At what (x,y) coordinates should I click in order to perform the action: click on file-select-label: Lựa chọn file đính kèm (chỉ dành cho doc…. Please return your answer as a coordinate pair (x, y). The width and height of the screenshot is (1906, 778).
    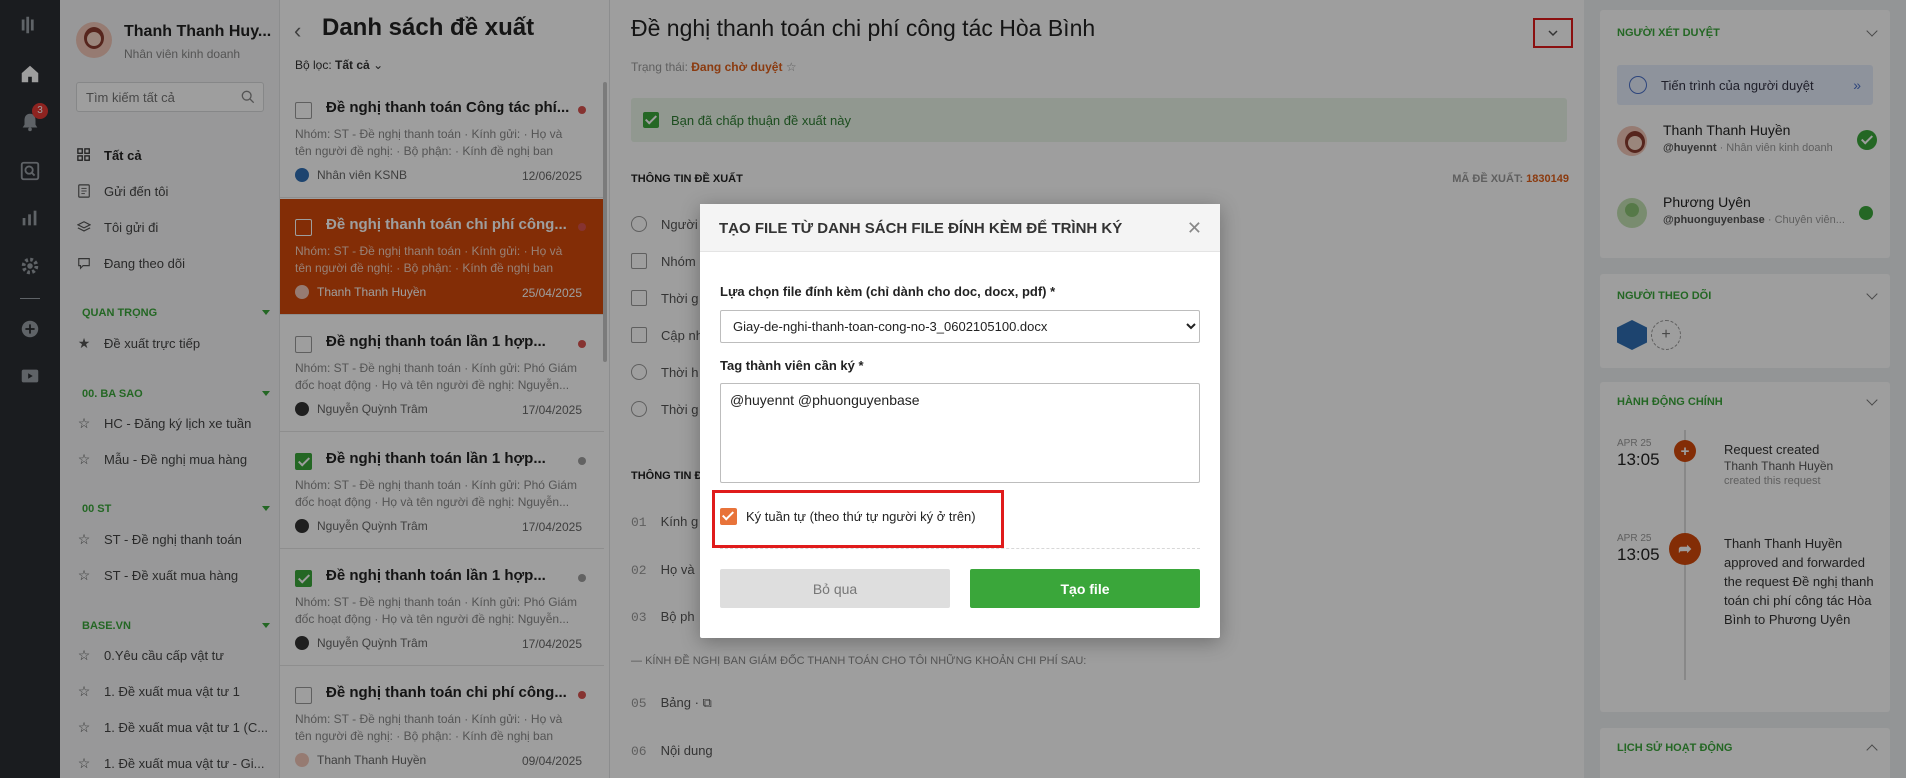
    Looking at the image, I should click on (888, 291).